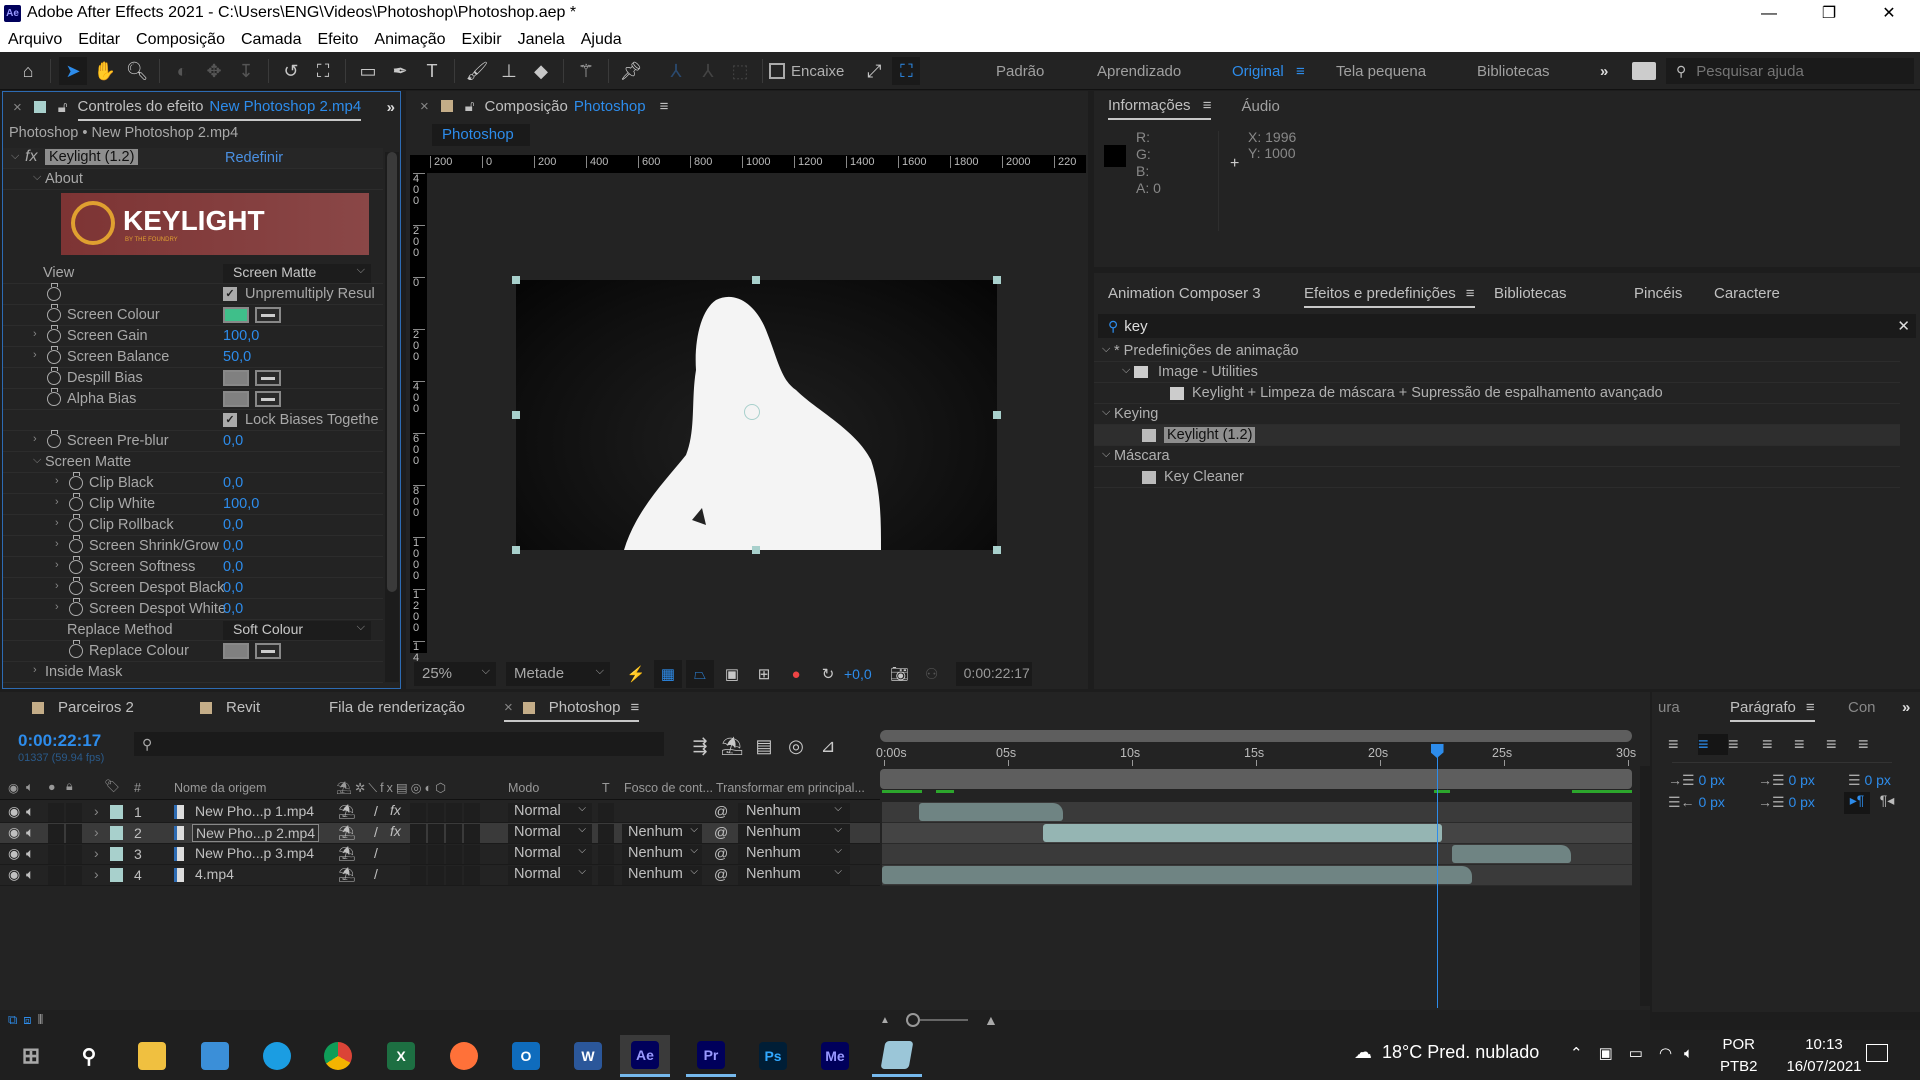 The height and width of the screenshot is (1080, 1920). I want to click on shy-layers-icon: ⛱, so click(732, 746).